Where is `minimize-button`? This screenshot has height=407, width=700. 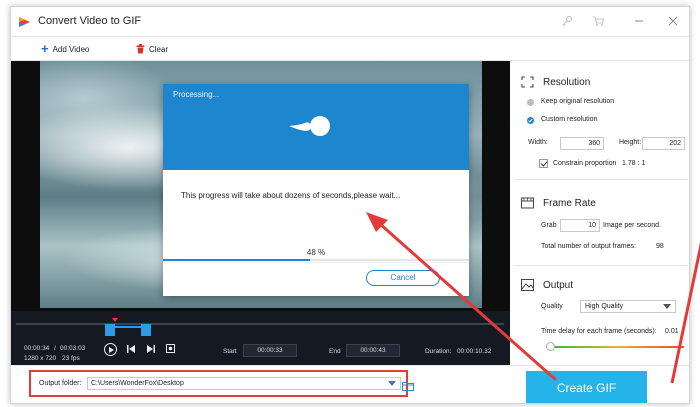 minimize-button is located at coordinates (639, 22).